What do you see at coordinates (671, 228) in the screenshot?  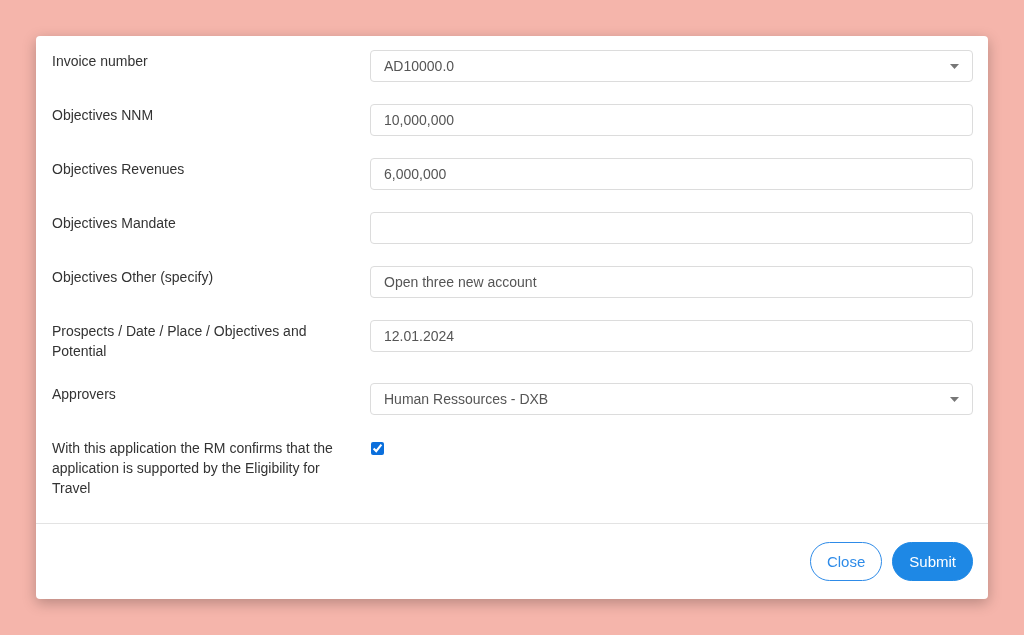 I see `input-field` at bounding box center [671, 228].